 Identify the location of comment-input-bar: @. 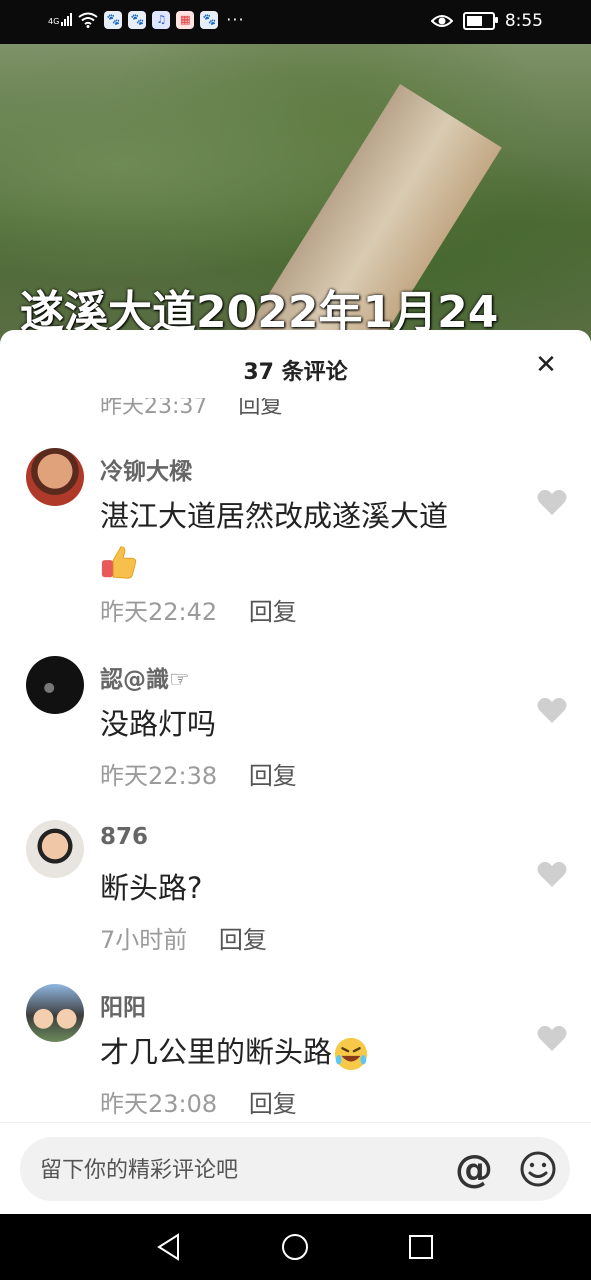
(295, 1168).